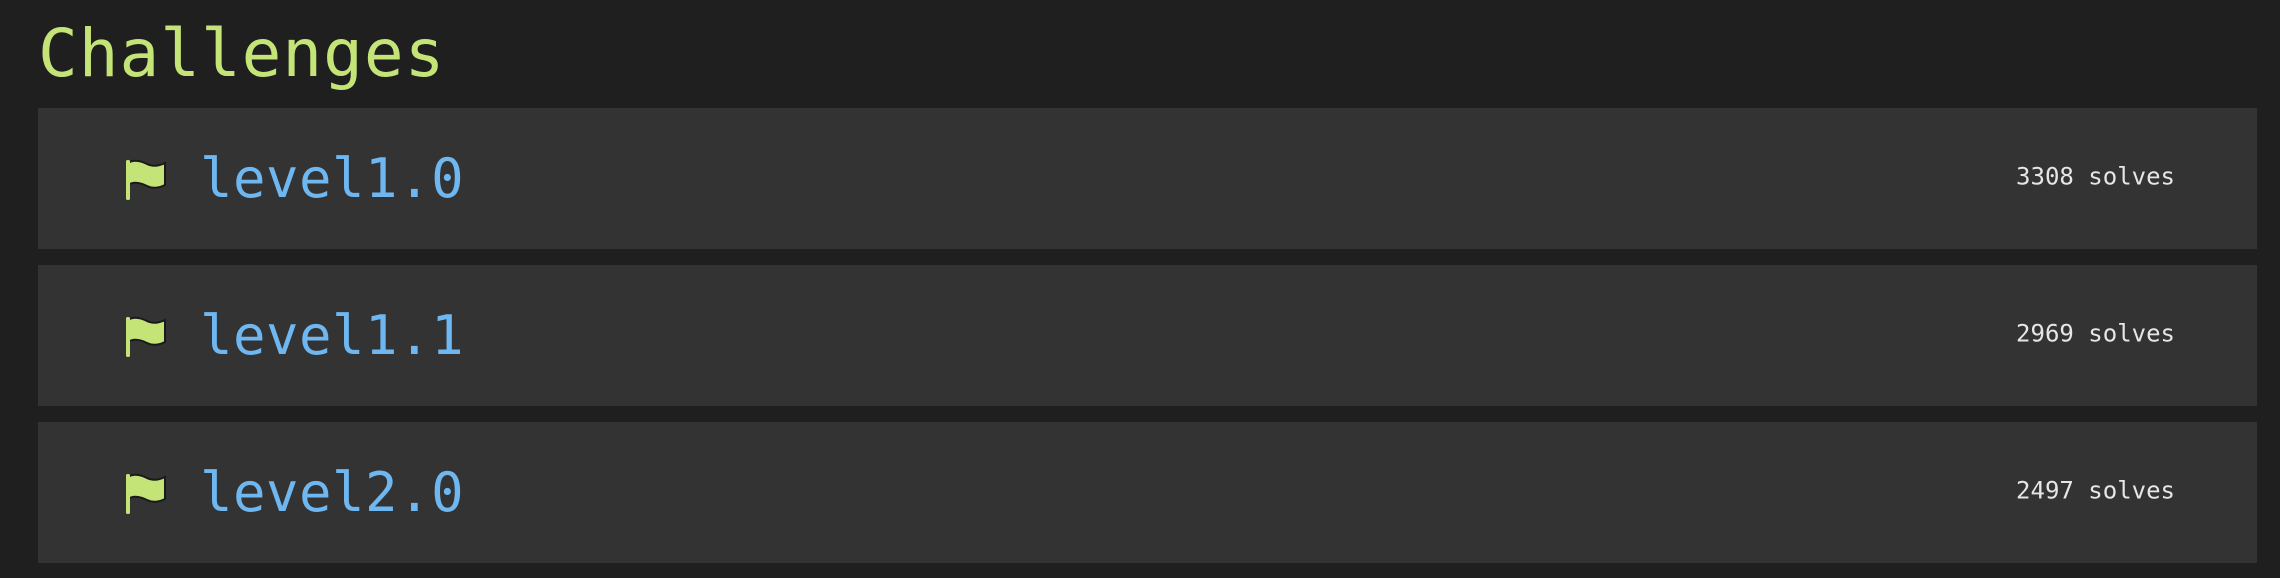 Image resolution: width=2280 pixels, height=578 pixels. What do you see at coordinates (332, 178) in the screenshot?
I see `challenge-name: level1.0` at bounding box center [332, 178].